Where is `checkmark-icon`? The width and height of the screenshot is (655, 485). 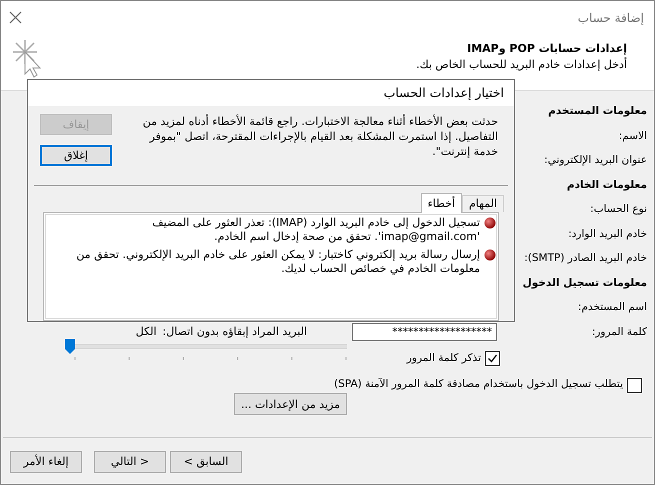 checkmark-icon is located at coordinates (492, 358).